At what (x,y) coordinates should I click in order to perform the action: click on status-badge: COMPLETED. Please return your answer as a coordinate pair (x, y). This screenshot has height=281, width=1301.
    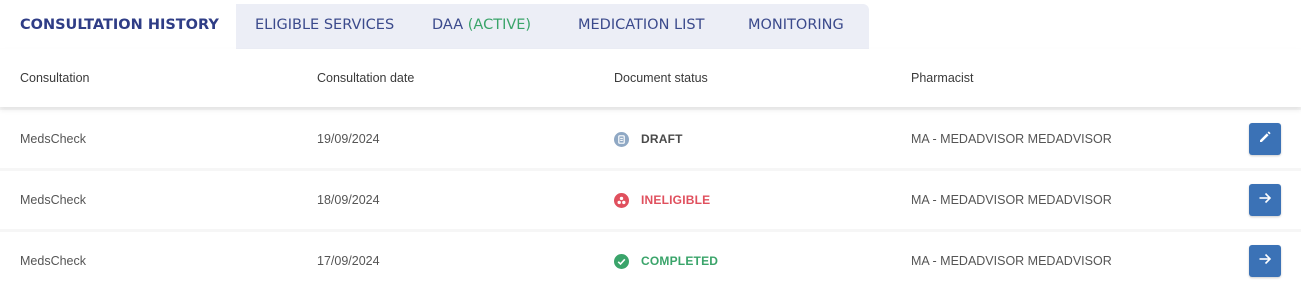
    Looking at the image, I should click on (680, 261).